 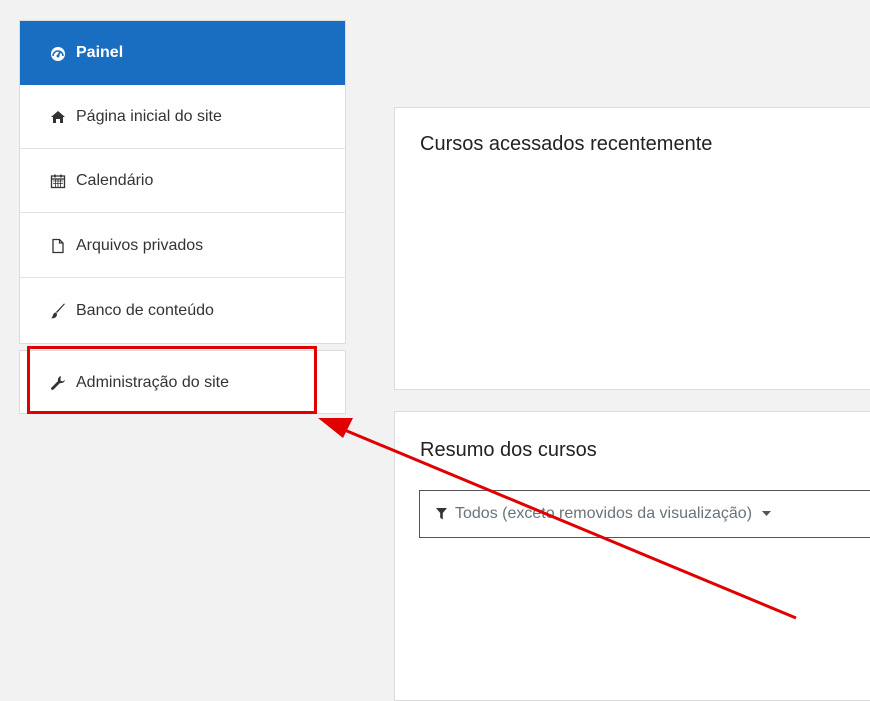 What do you see at coordinates (58, 246) in the screenshot?
I see `file-icon` at bounding box center [58, 246].